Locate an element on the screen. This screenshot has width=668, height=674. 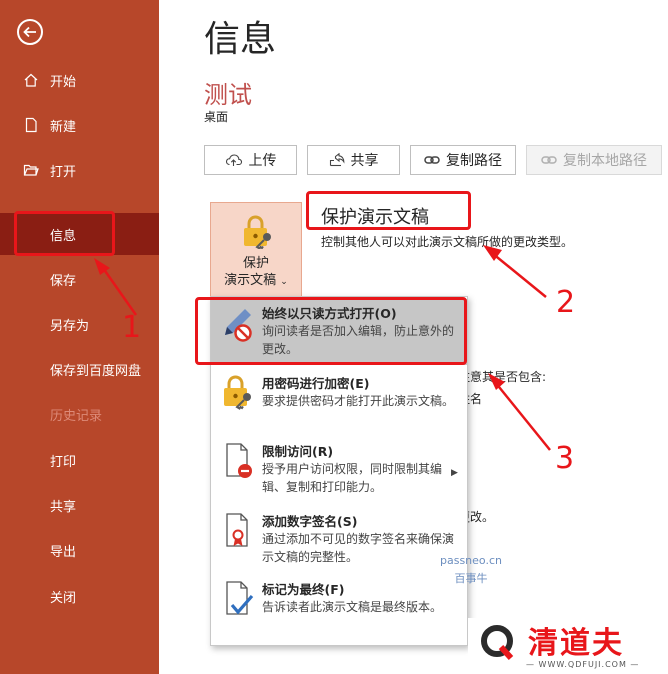
nav-save-baidu-label: 保存到百度网盘 is located at coordinates (96, 371).